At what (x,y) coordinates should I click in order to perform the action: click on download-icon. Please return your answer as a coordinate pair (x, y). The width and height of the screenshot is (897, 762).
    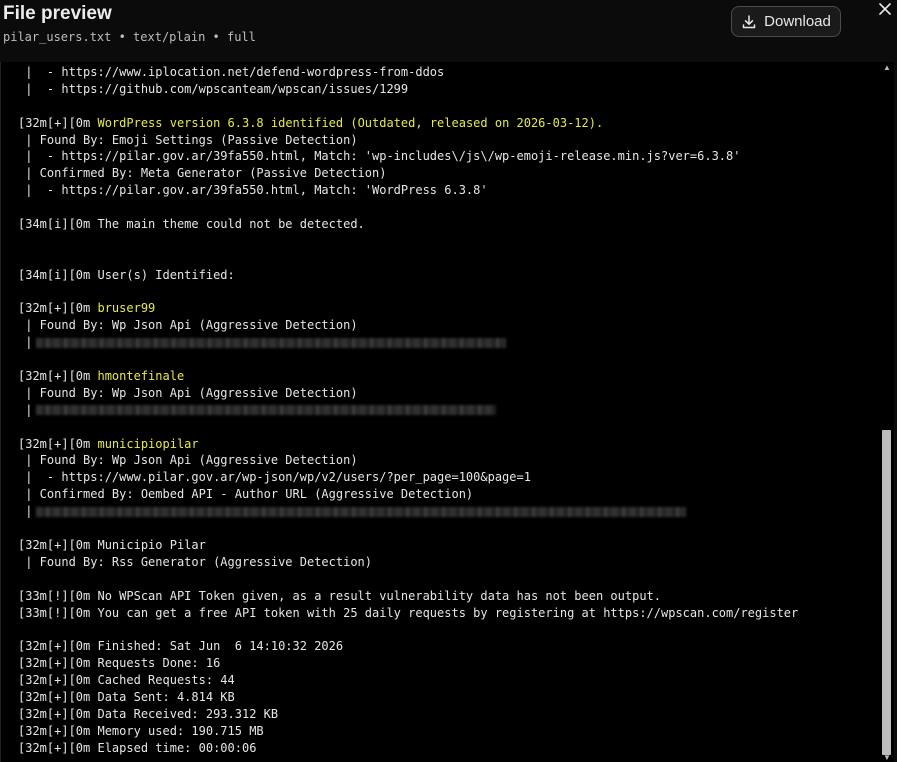
    Looking at the image, I should click on (749, 22).